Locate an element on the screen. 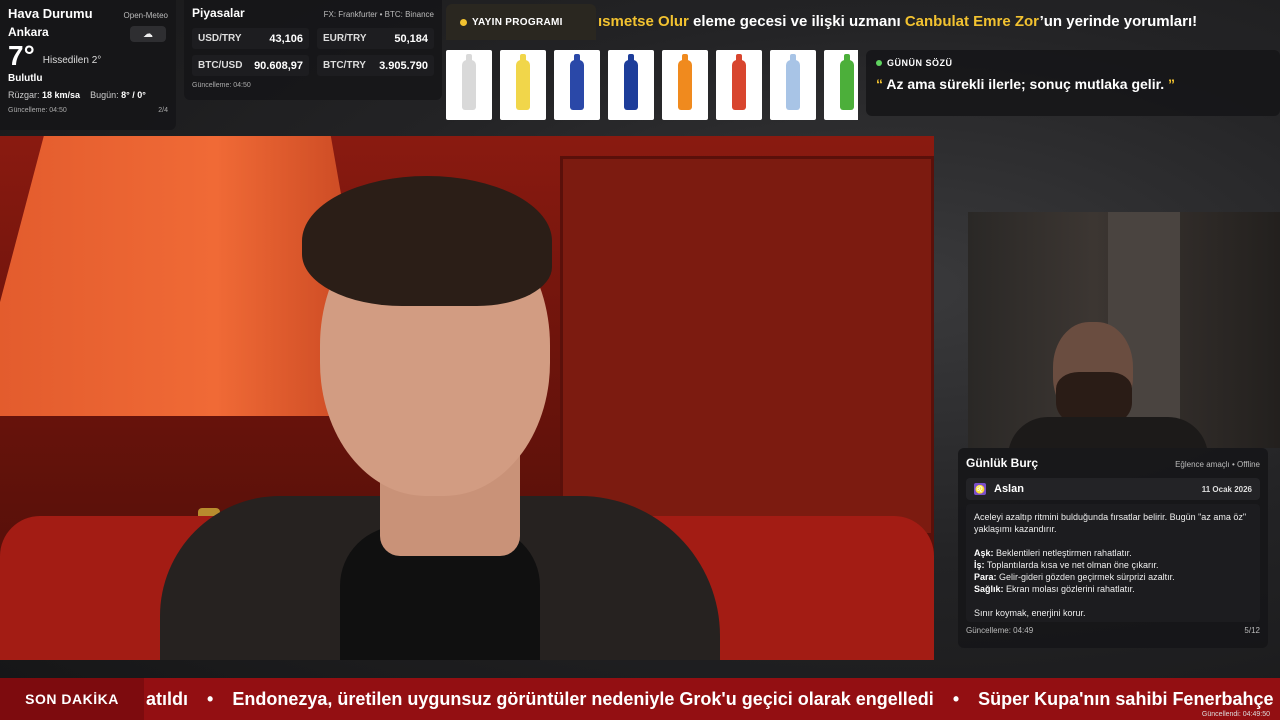 The image size is (1280, 720). ticker-highlight: ısmetse Olur is located at coordinates (643, 21).